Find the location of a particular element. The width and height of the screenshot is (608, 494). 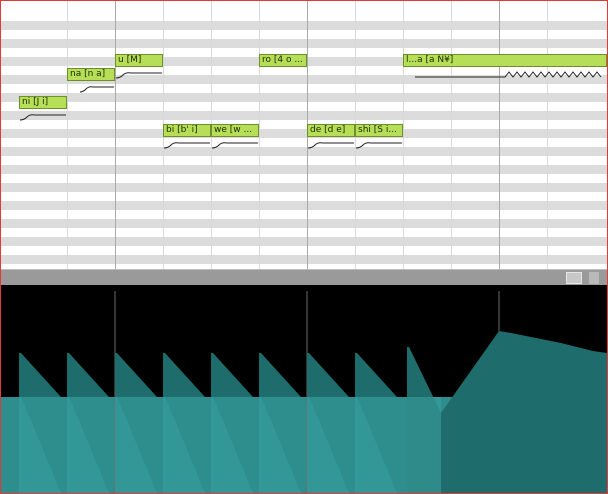

vibrato-curve-icon is located at coordinates (508, 74).